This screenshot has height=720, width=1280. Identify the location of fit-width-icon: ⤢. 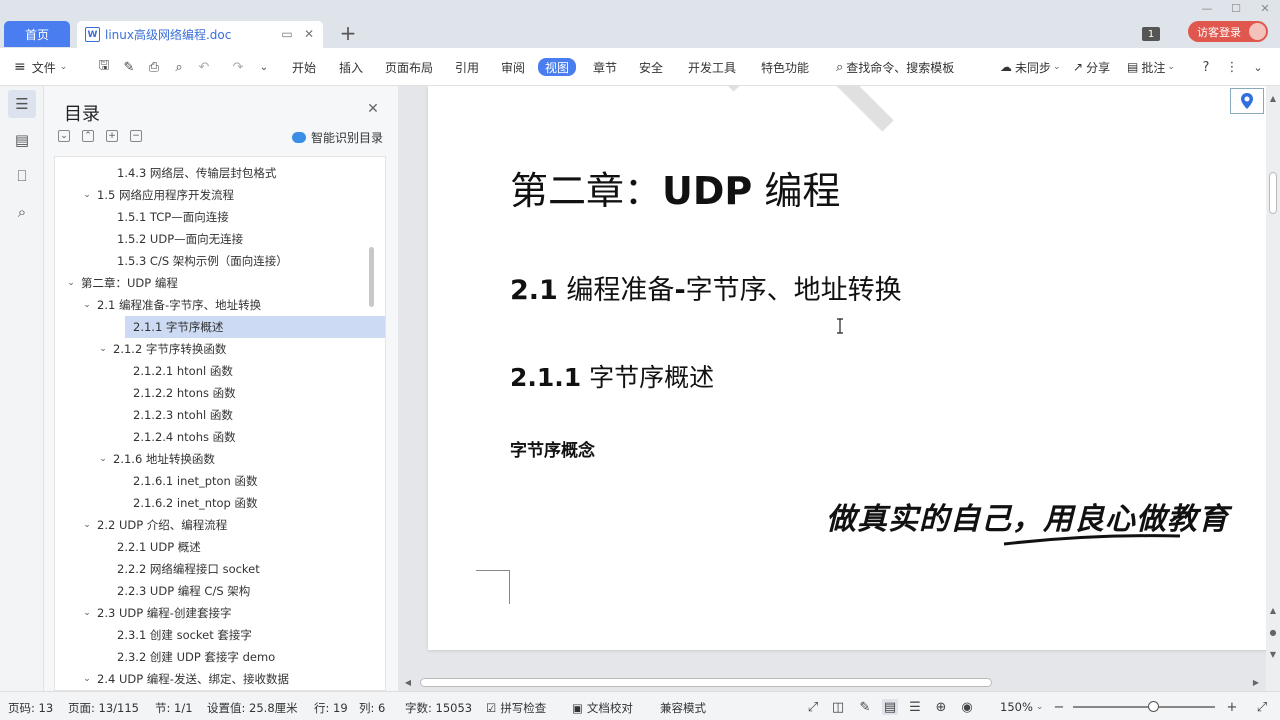
(1262, 707).